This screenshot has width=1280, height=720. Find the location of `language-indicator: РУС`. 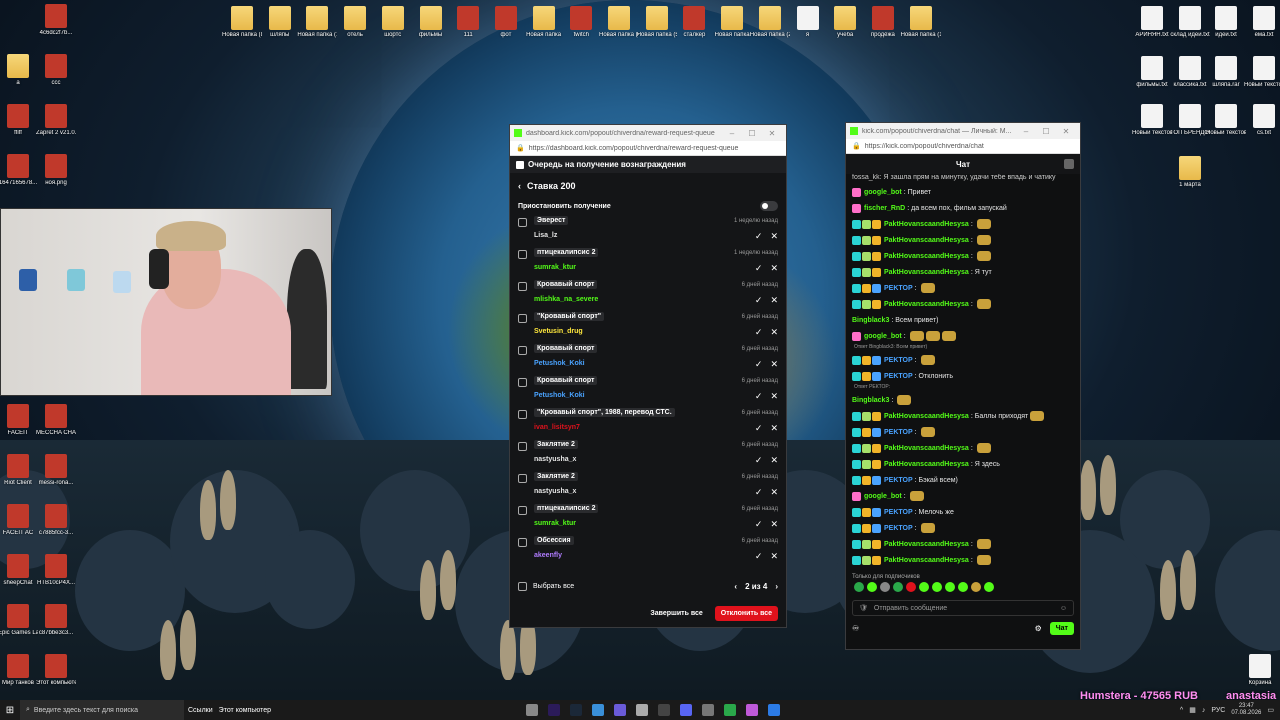

language-indicator: РУС is located at coordinates (1218, 710).